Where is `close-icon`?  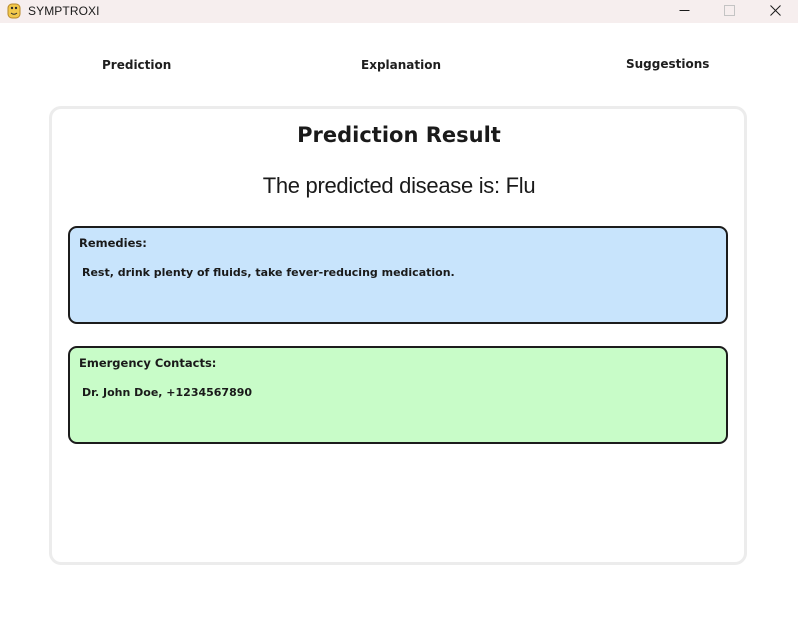 close-icon is located at coordinates (775, 12).